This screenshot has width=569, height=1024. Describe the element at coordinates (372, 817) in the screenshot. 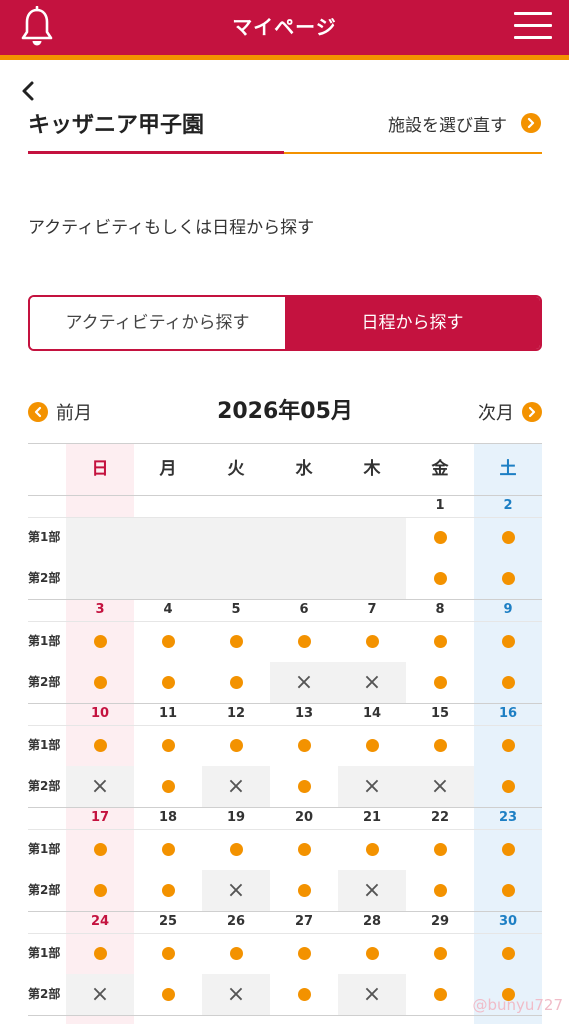

I see `date-number: 21` at that location.